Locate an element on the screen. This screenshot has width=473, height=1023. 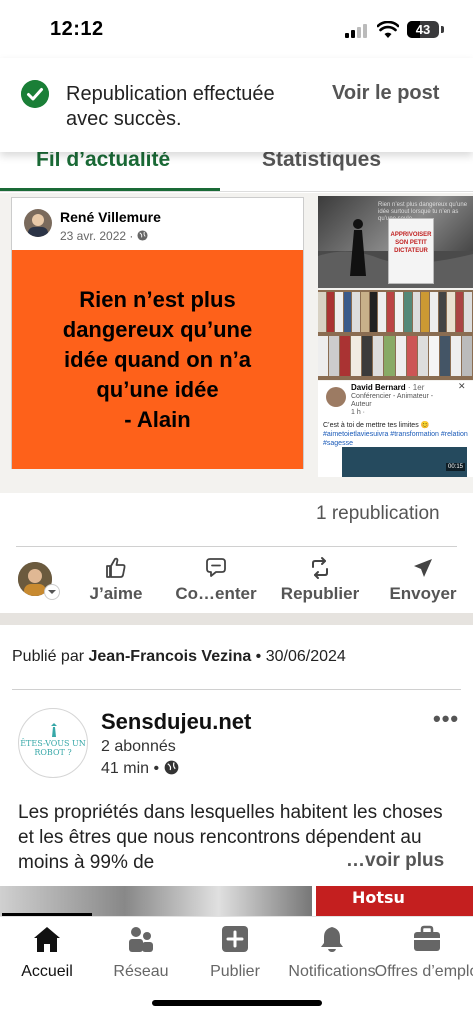
republication-count: 1 republication is located at coordinates (378, 514).